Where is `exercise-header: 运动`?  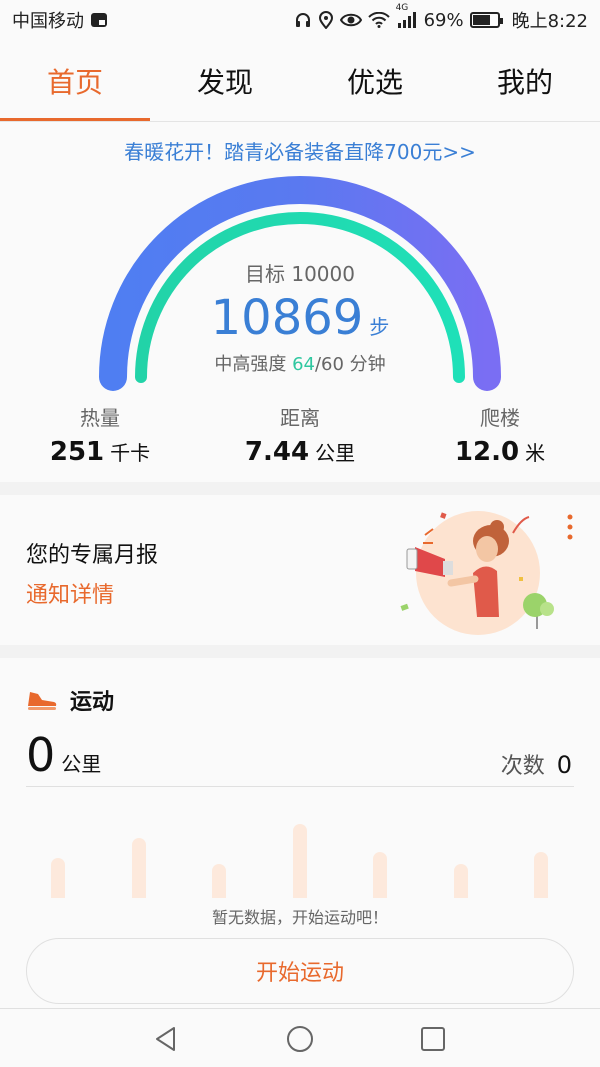 exercise-header: 运动 is located at coordinates (70, 700).